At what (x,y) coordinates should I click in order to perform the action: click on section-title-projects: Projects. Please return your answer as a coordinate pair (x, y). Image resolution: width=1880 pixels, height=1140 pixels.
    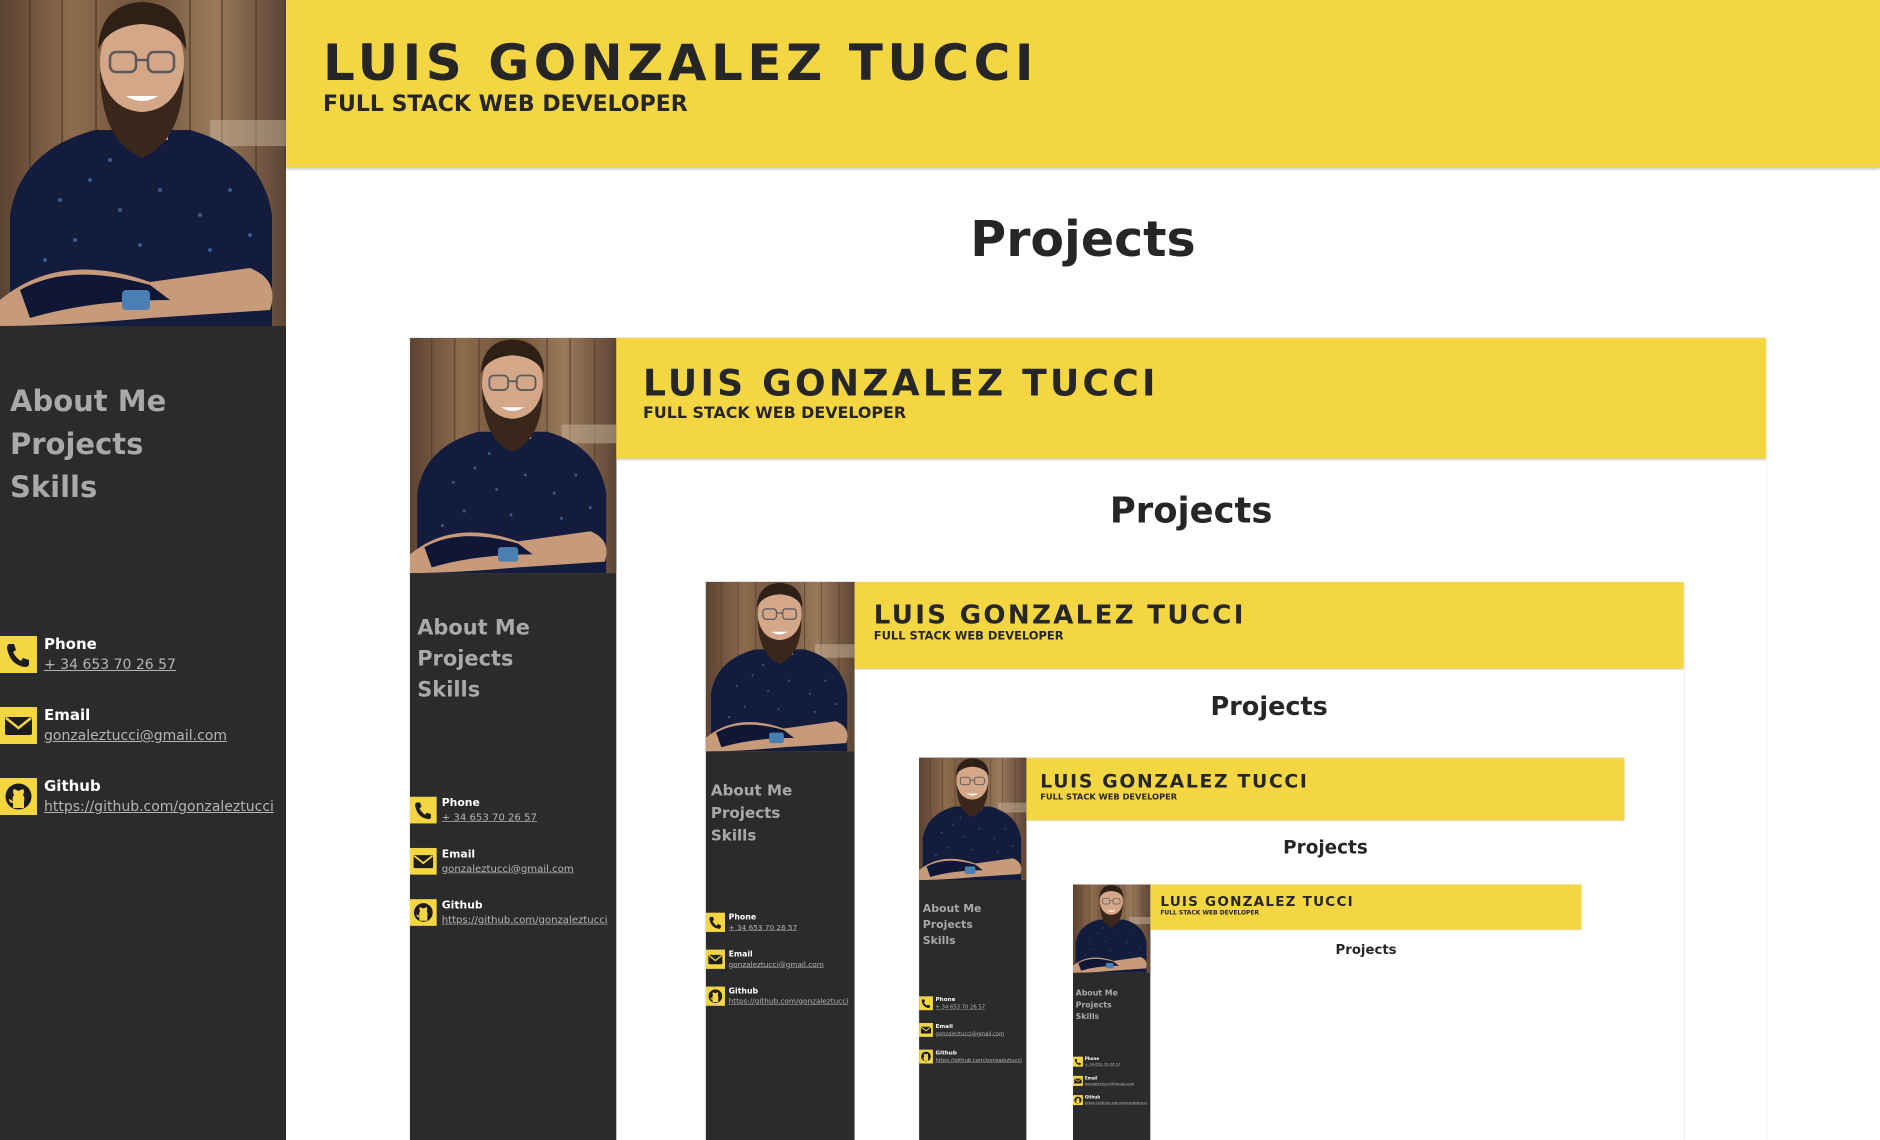
    Looking at the image, I should click on (1325, 847).